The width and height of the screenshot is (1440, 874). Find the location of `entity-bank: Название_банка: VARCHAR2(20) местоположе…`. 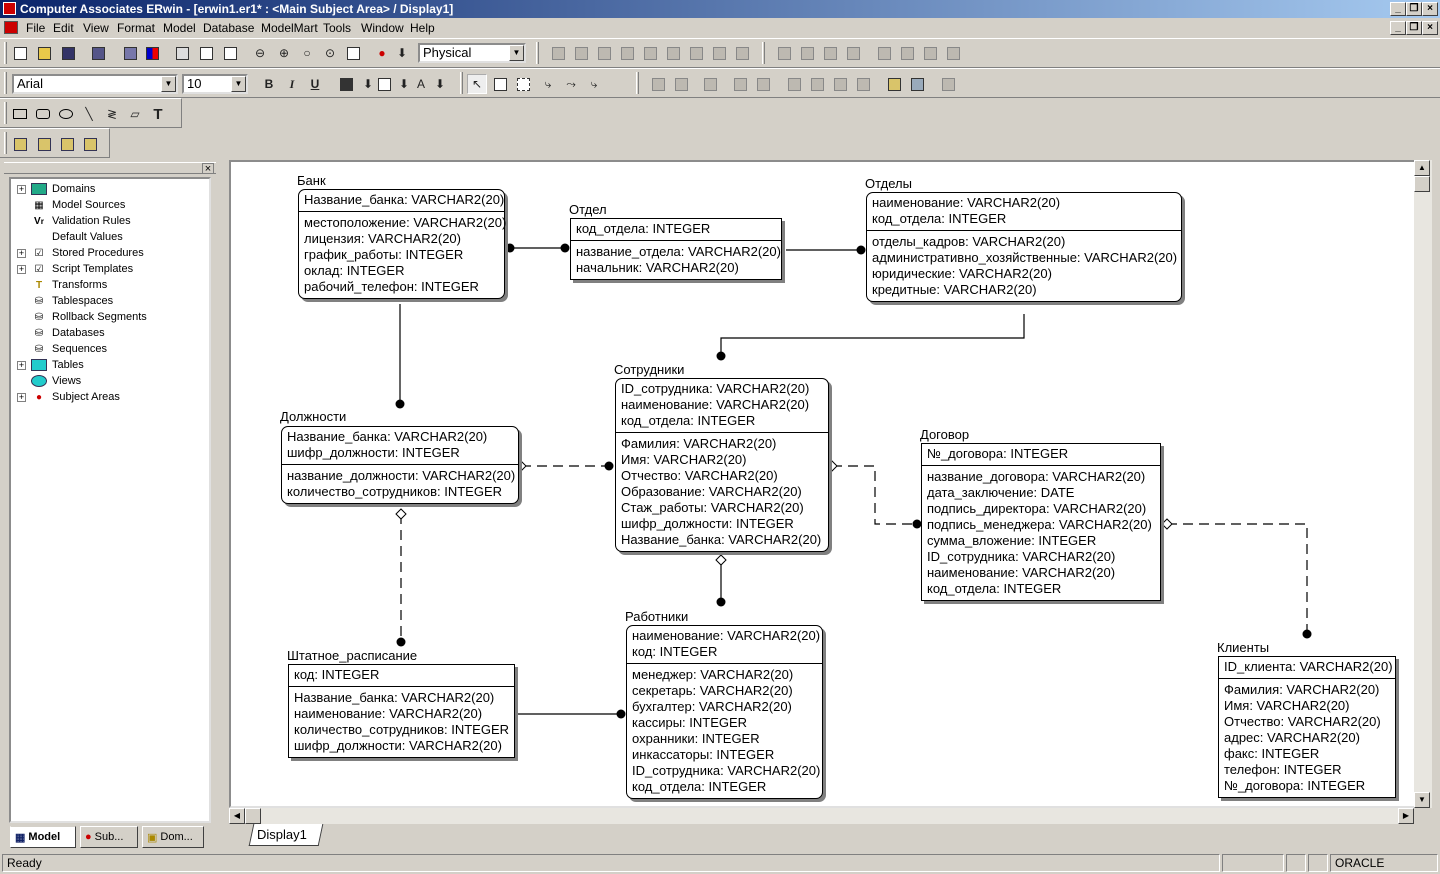

entity-bank: Название_банка: VARCHAR2(20) местоположе… is located at coordinates (402, 244).